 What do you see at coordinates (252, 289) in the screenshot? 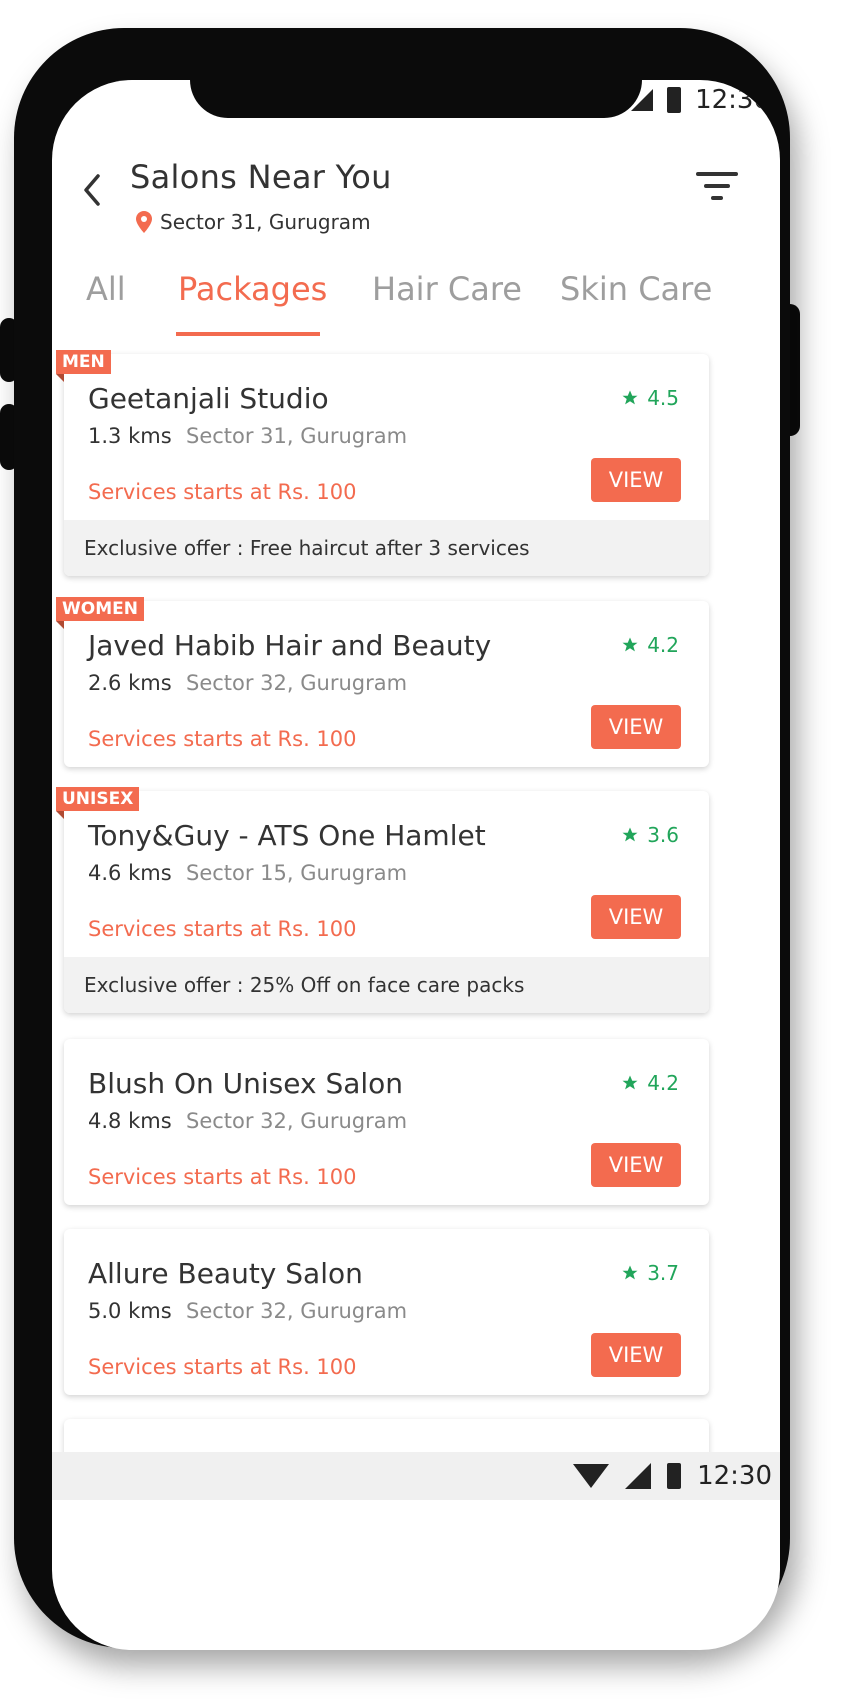
I see `tab-packages: Packages` at bounding box center [252, 289].